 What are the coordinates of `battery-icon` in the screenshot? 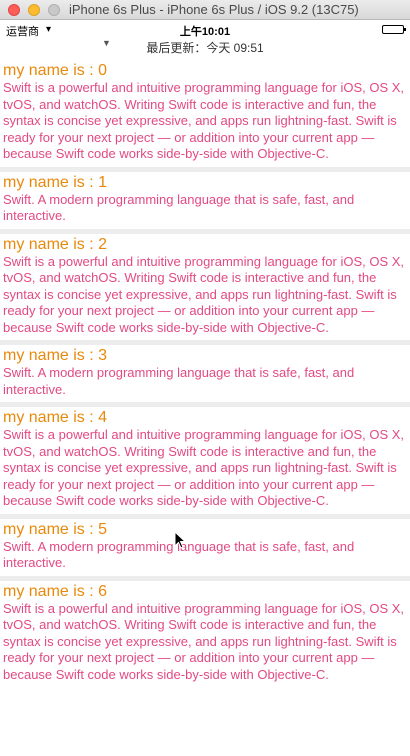 It's located at (394, 29).